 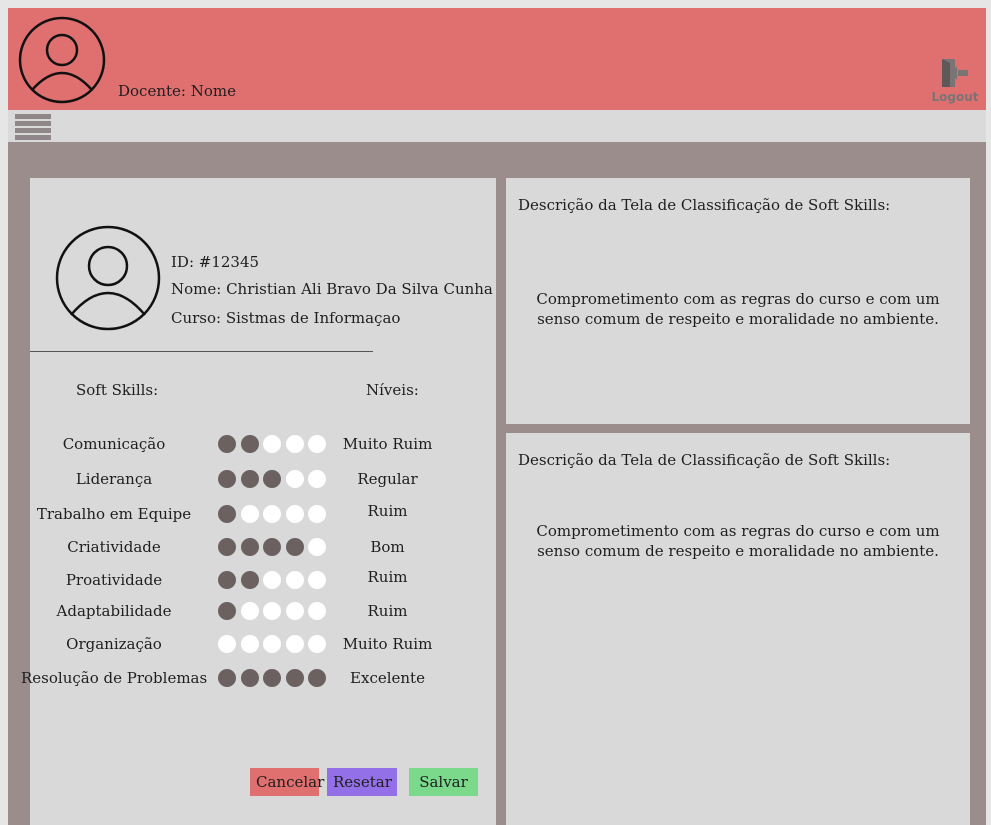 I want to click on skill-name: Liderança, so click(x=114, y=479).